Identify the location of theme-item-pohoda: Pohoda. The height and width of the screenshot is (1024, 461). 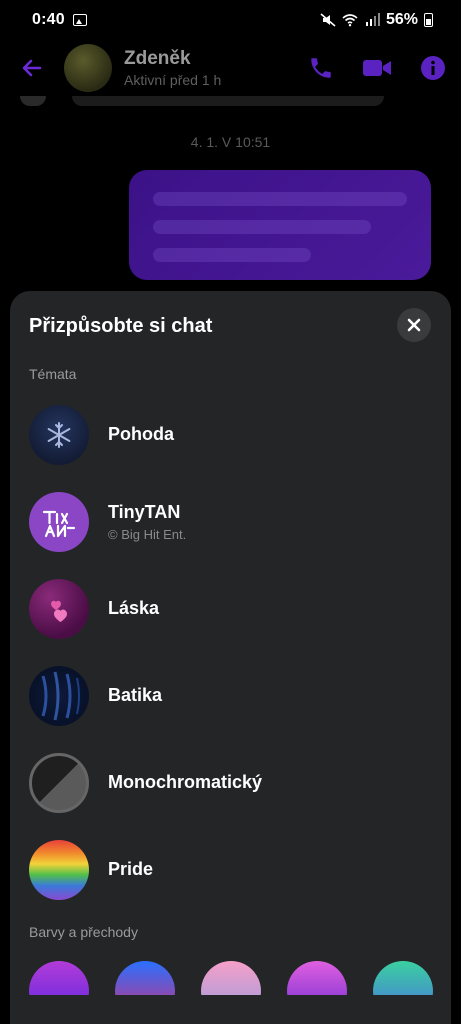
(230, 434).